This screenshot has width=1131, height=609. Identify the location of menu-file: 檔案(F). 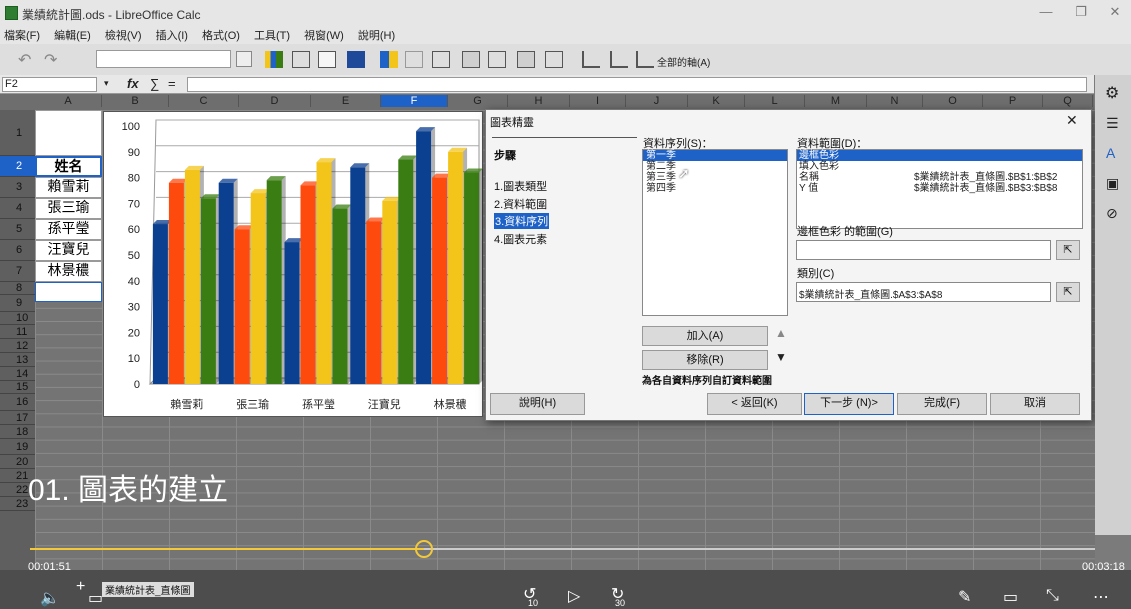
(22, 36).